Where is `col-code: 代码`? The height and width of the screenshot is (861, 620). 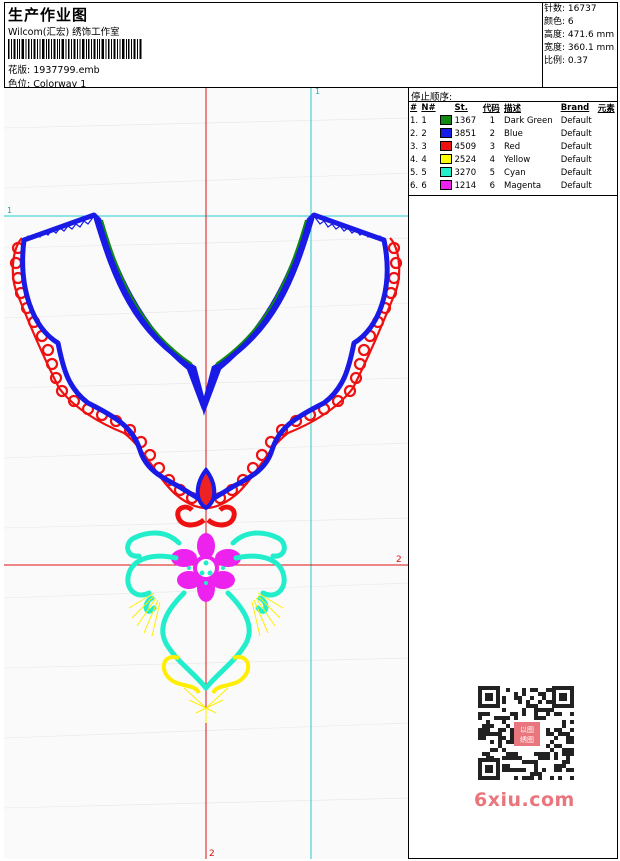 col-code: 代码 is located at coordinates (491, 109).